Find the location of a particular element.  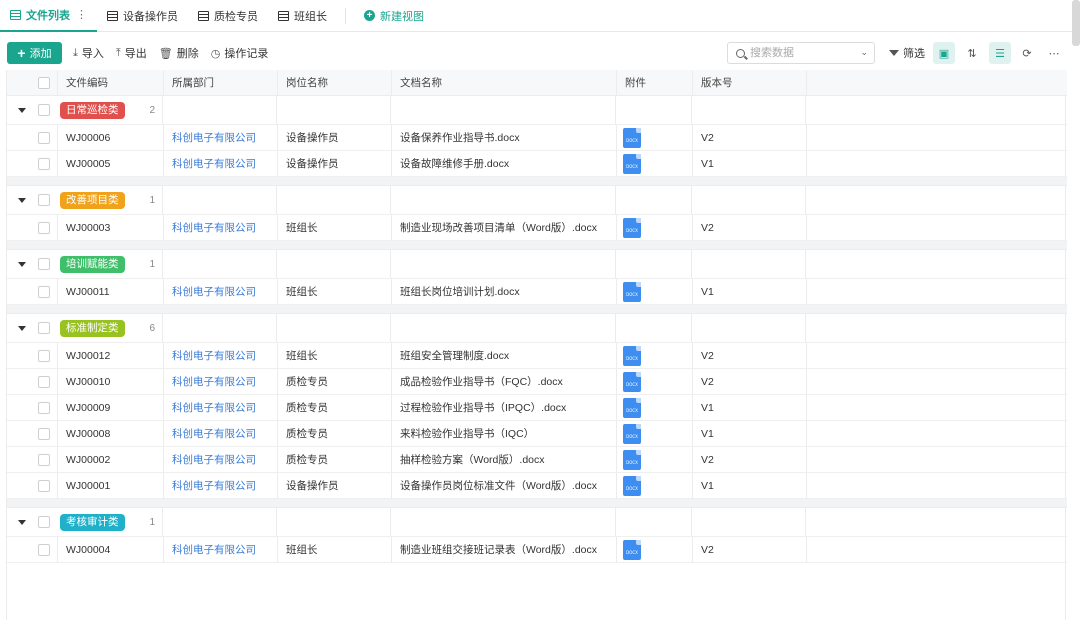

search-box: ⌄ is located at coordinates (801, 53).